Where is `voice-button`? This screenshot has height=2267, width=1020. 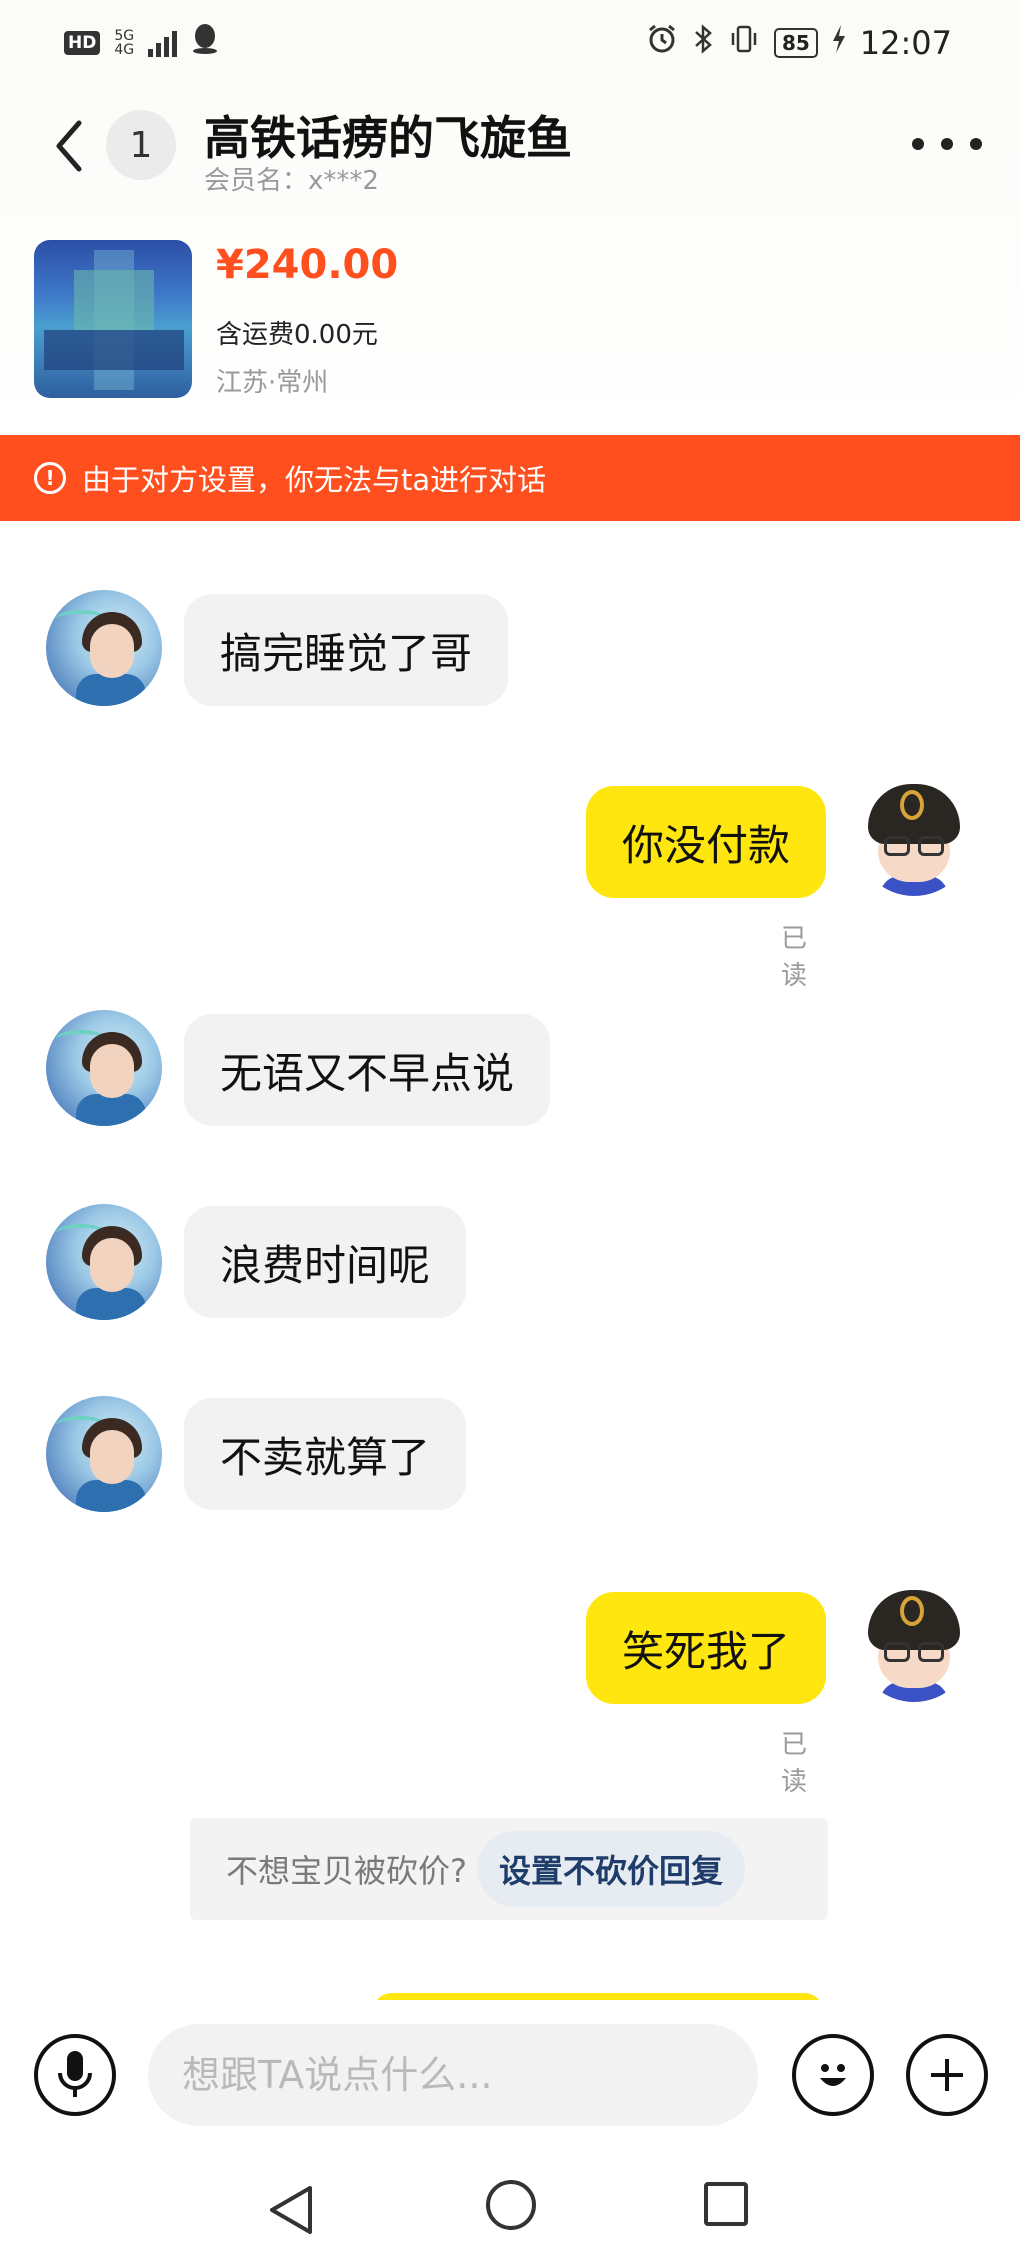 voice-button is located at coordinates (75, 2075).